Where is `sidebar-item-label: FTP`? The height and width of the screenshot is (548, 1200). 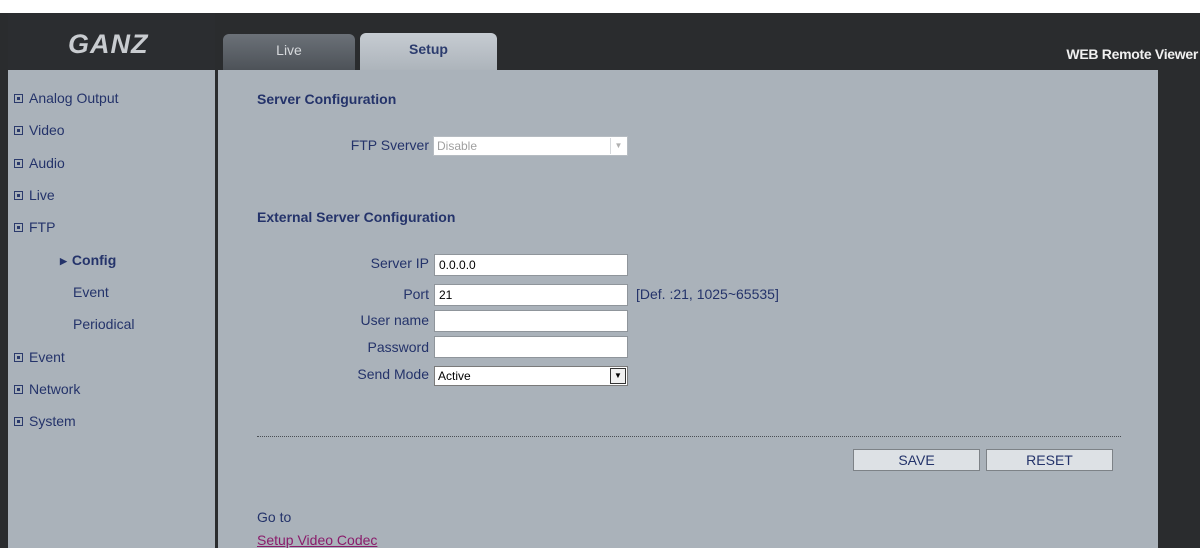
sidebar-item-label: FTP is located at coordinates (42, 227).